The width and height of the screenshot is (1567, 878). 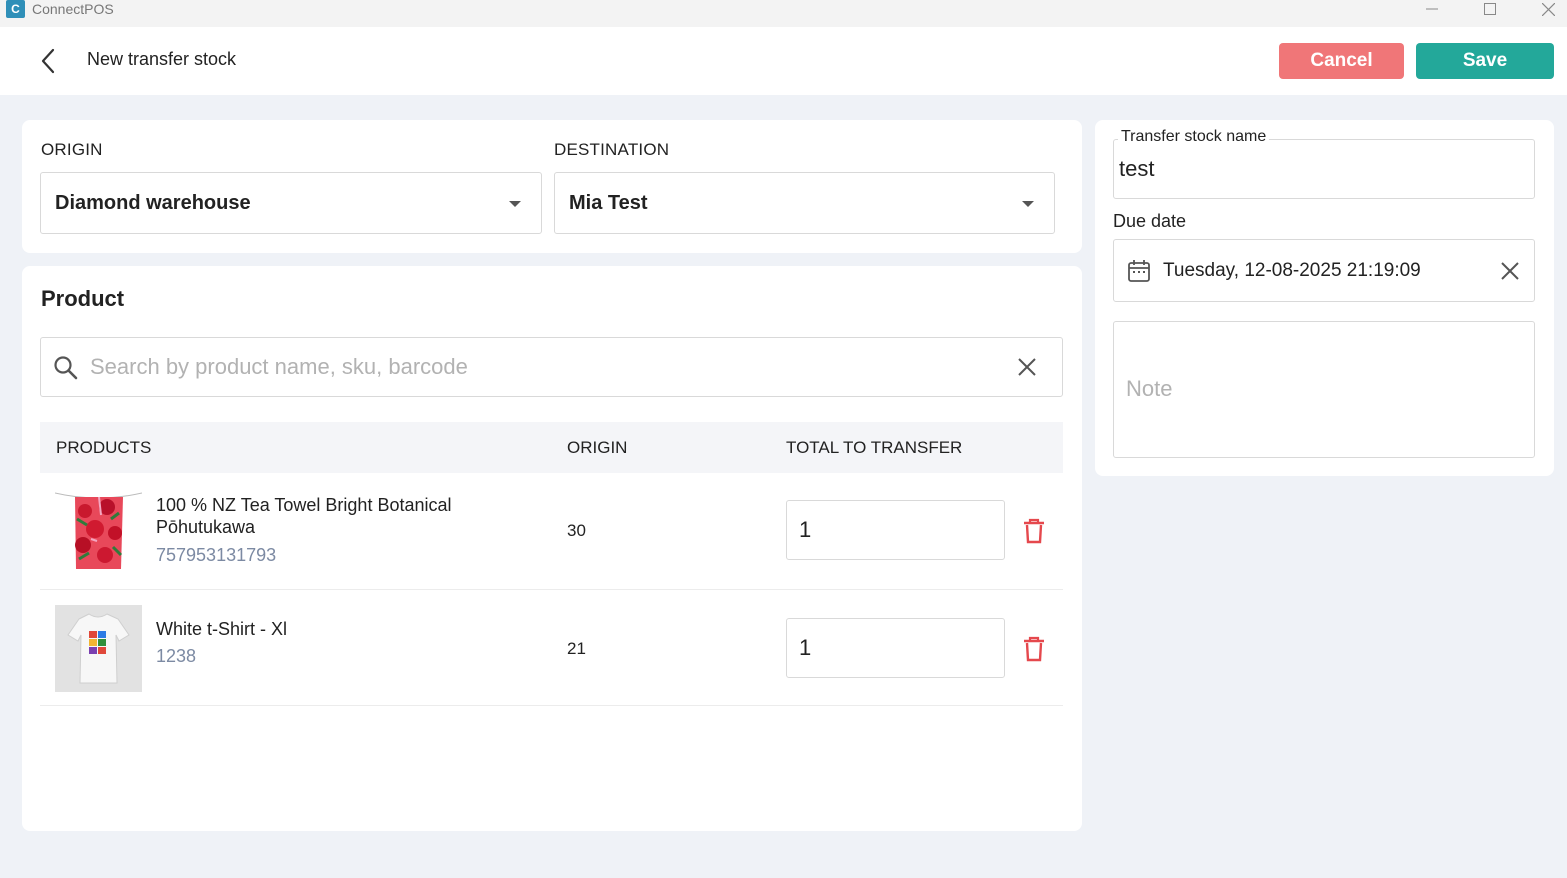 I want to click on product-sku: 757953131793, so click(x=216, y=555).